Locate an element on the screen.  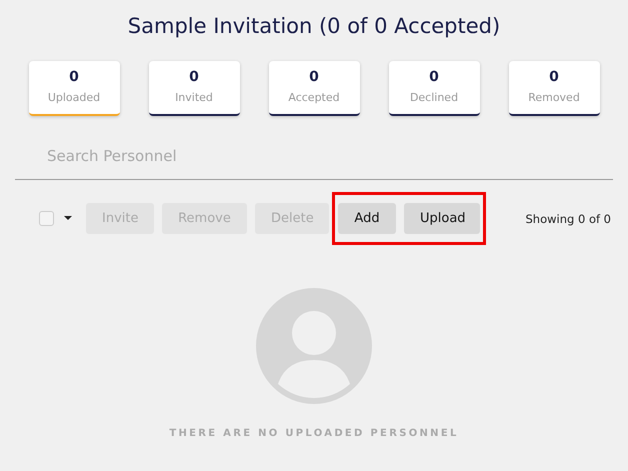
action-button: Add is located at coordinates (367, 218).